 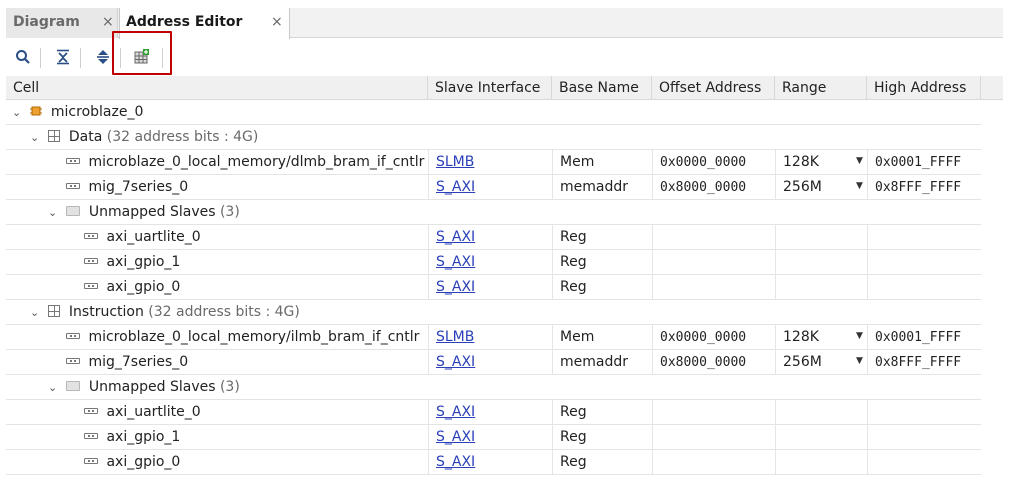 What do you see at coordinates (217, 112) in the screenshot?
I see `cell-name: ⌄ microblaze_0` at bounding box center [217, 112].